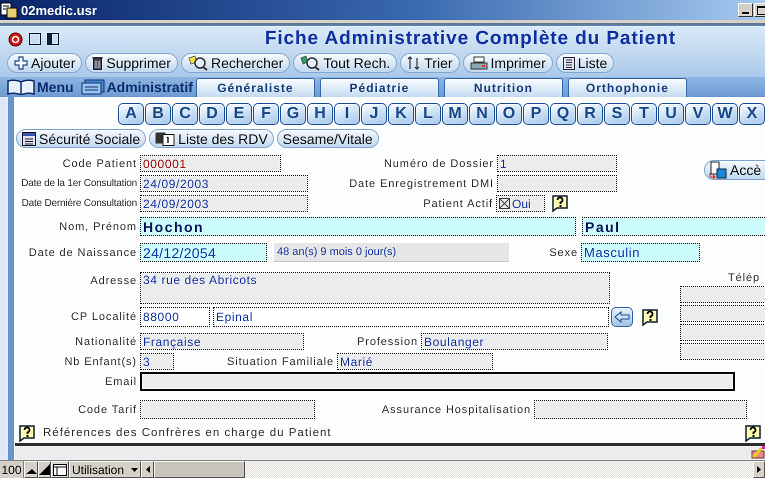 This screenshot has width=765, height=478. Describe the element at coordinates (347, 114) in the screenshot. I see `letter-button: I` at that location.